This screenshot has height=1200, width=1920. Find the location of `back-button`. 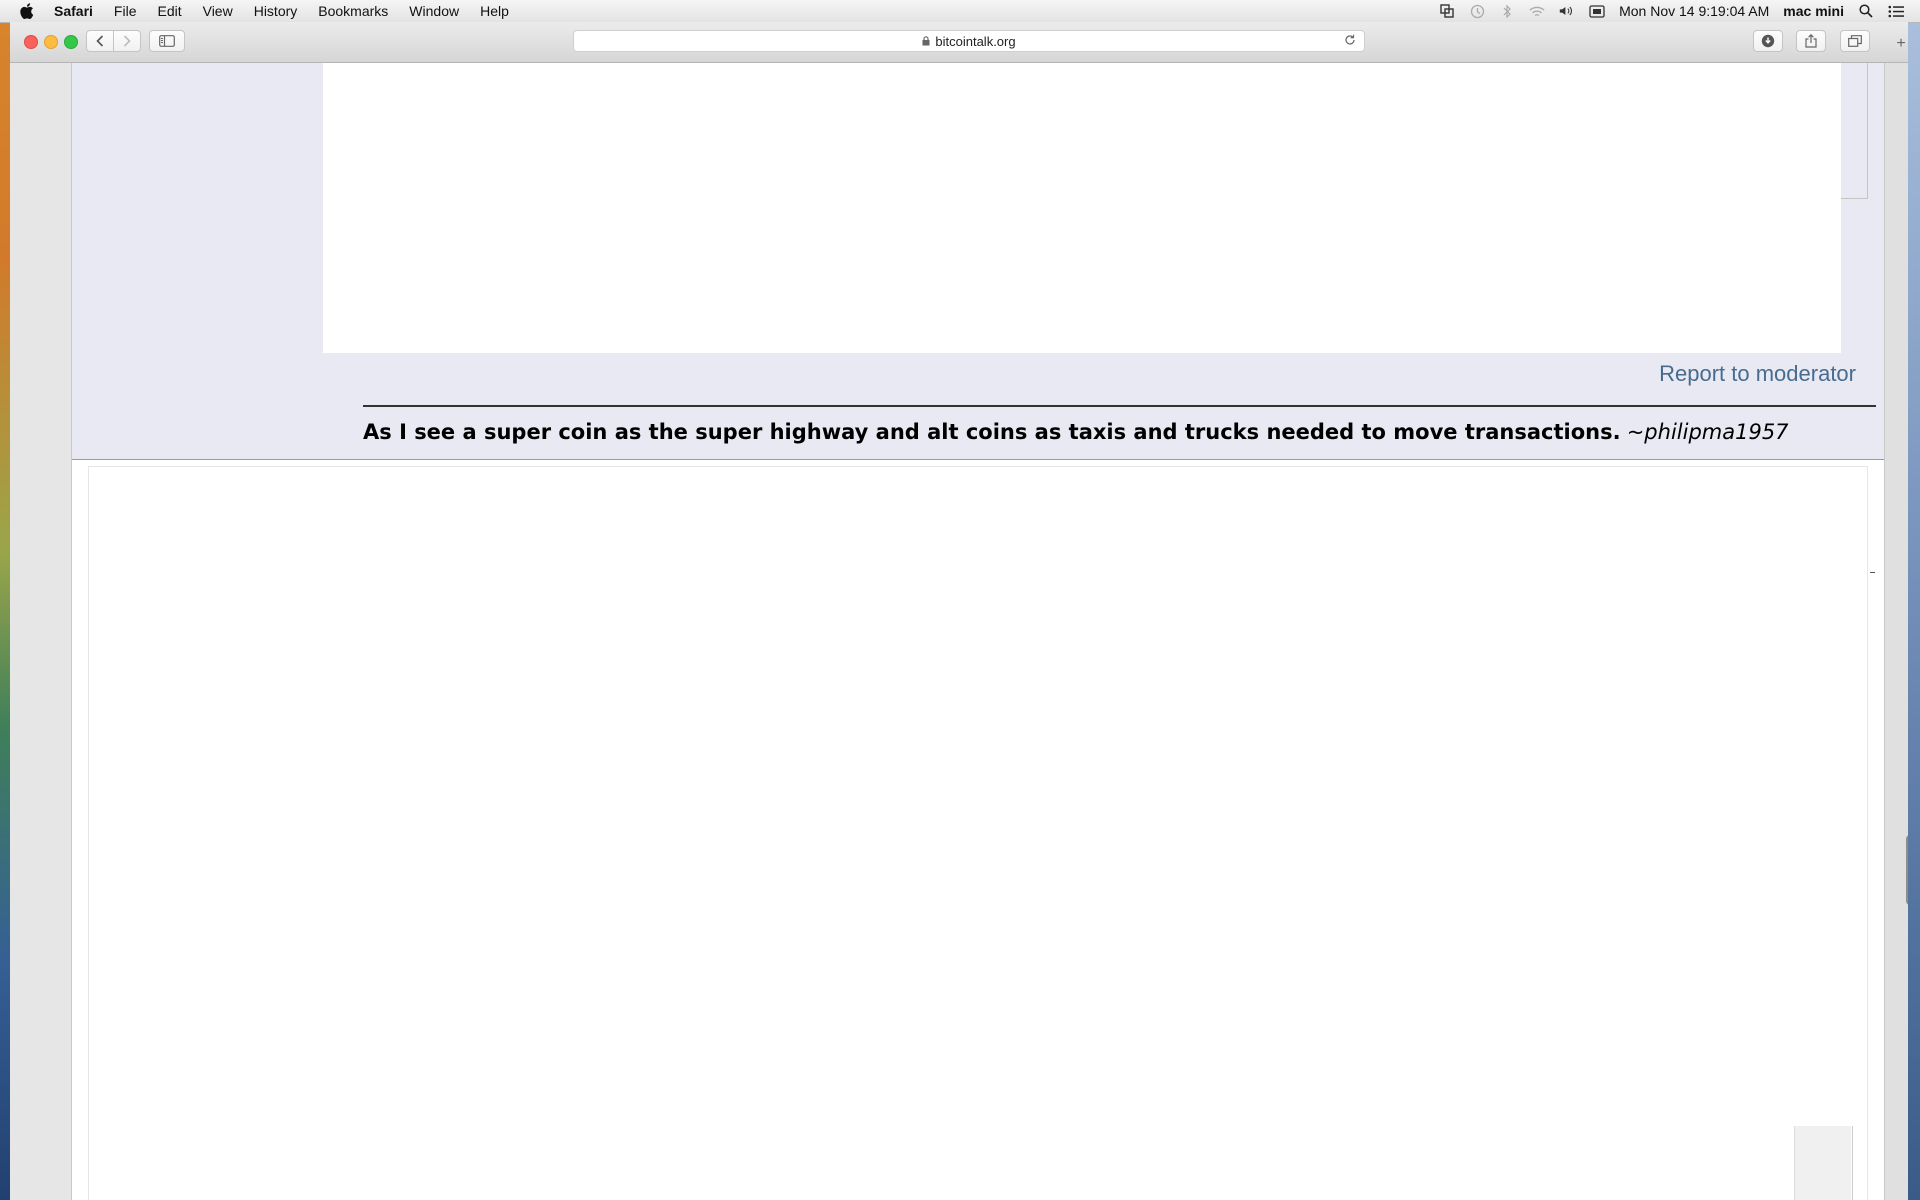

back-button is located at coordinates (100, 41).